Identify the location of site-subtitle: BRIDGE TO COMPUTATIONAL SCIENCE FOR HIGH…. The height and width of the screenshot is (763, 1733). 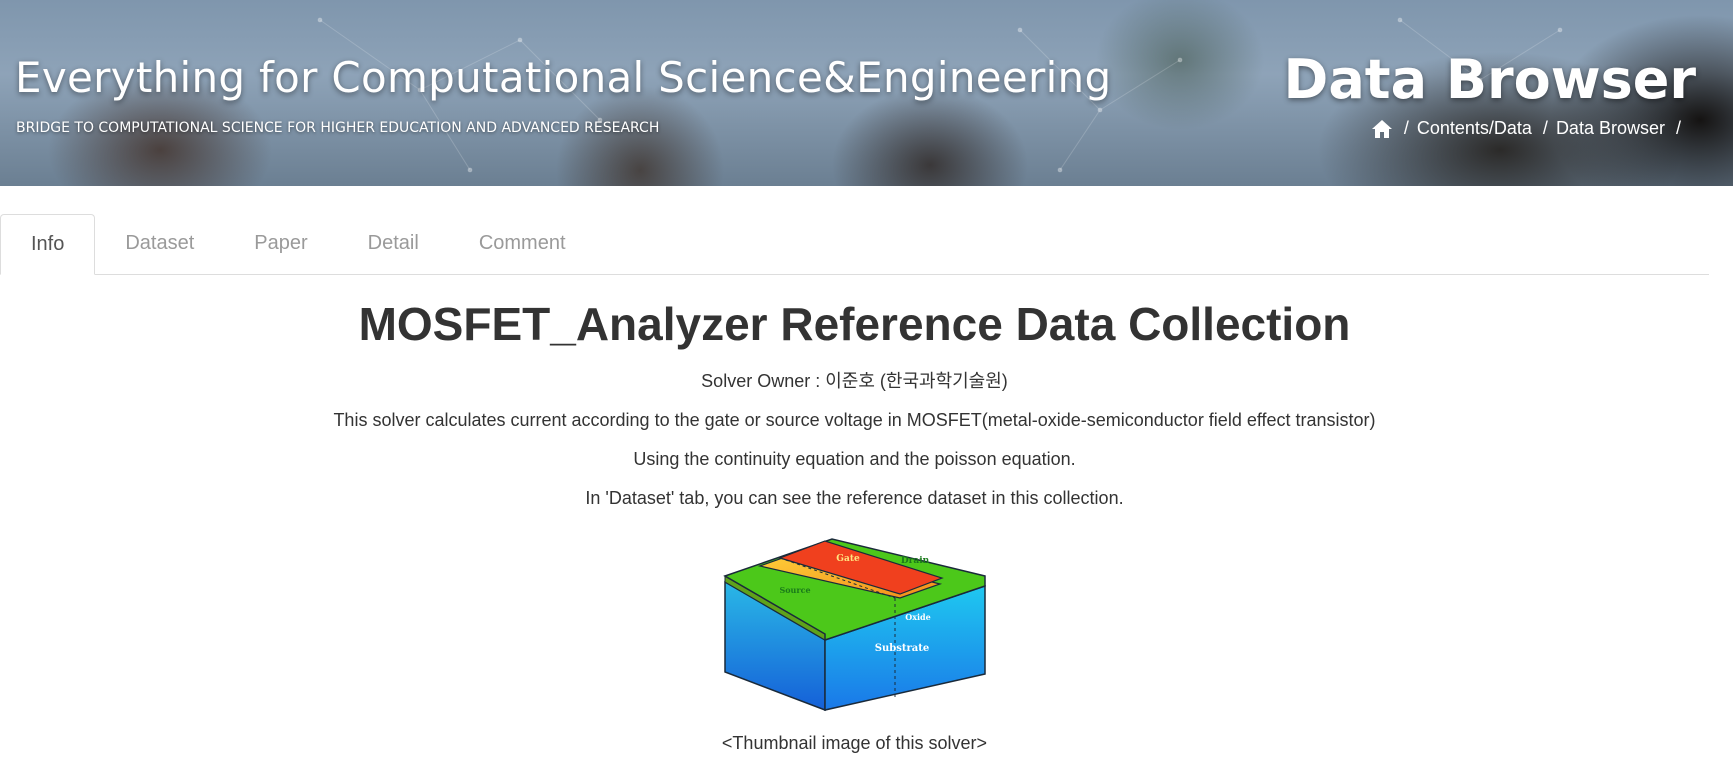
(338, 128).